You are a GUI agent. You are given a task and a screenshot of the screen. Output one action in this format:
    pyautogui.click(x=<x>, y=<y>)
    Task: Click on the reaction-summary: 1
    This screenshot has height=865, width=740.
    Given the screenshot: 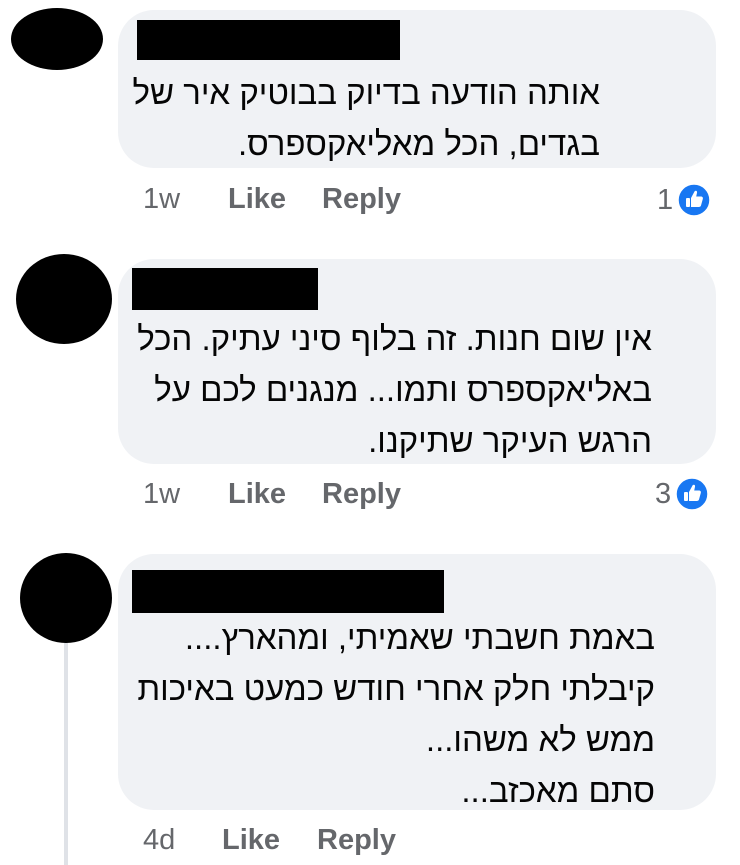 What is the action you would take?
    pyautogui.click(x=684, y=200)
    